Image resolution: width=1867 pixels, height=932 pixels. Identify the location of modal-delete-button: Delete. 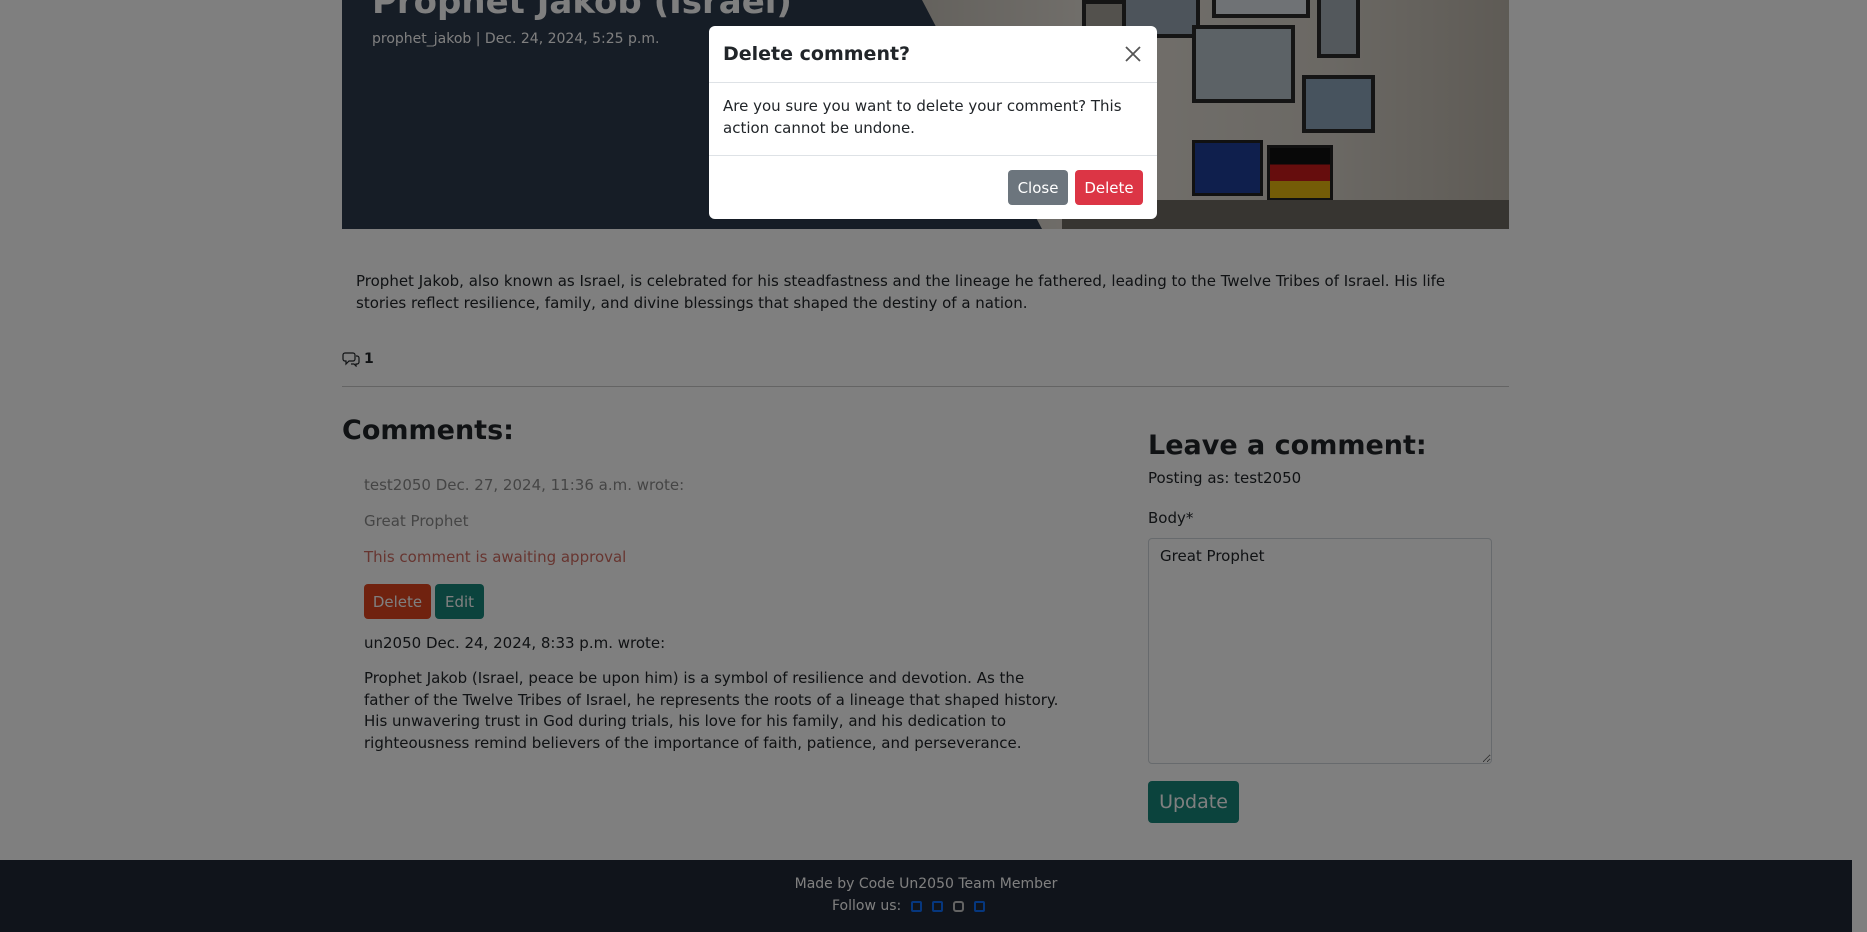
(1109, 187).